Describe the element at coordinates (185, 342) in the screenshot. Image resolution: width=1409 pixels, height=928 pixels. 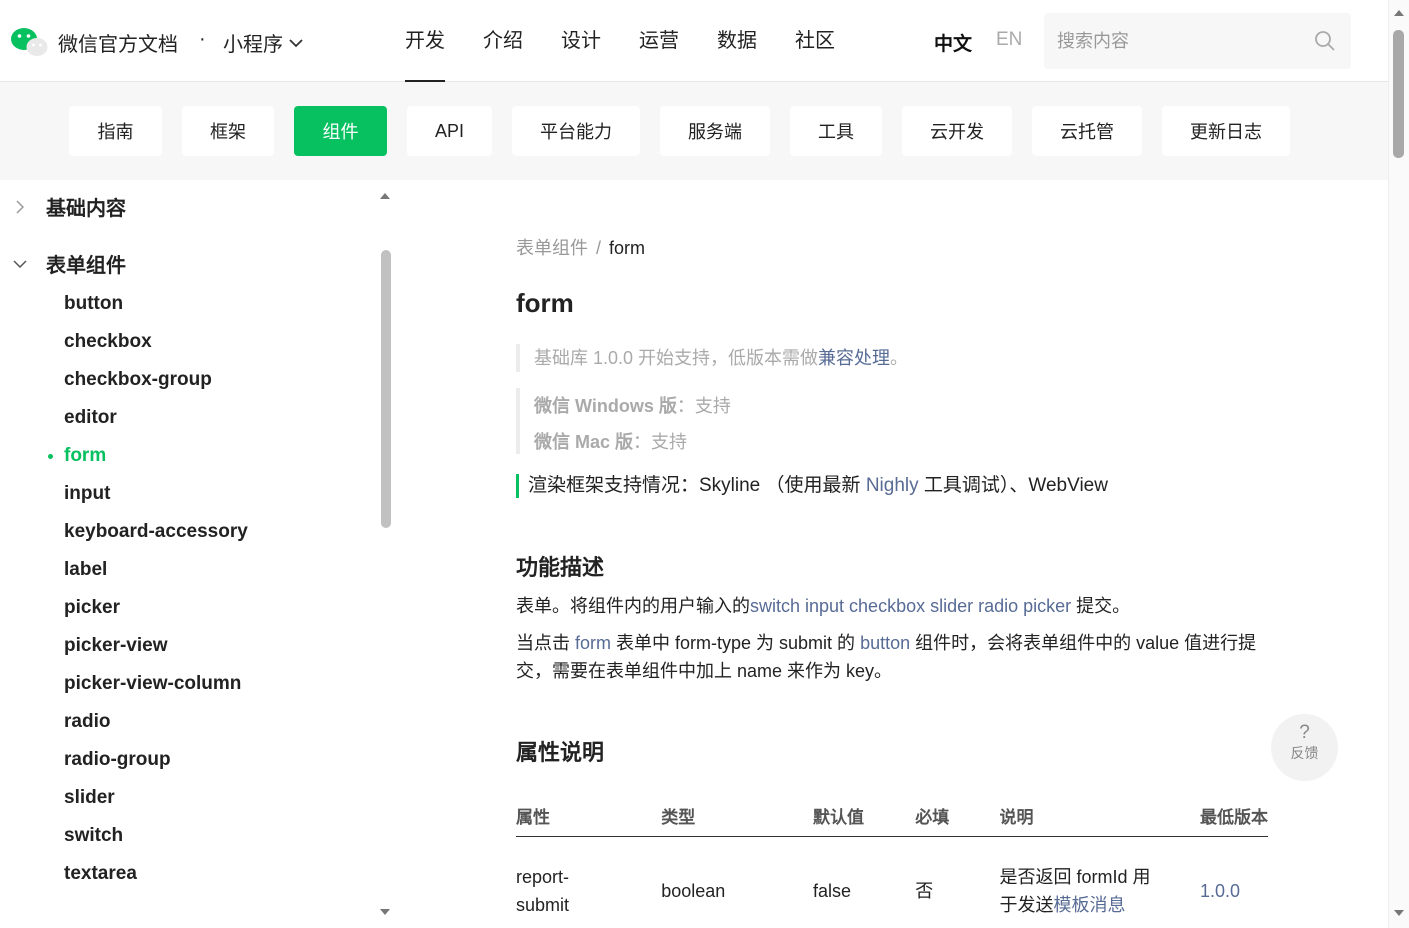
I see `sidebar-item-checkbox: checkbox` at that location.